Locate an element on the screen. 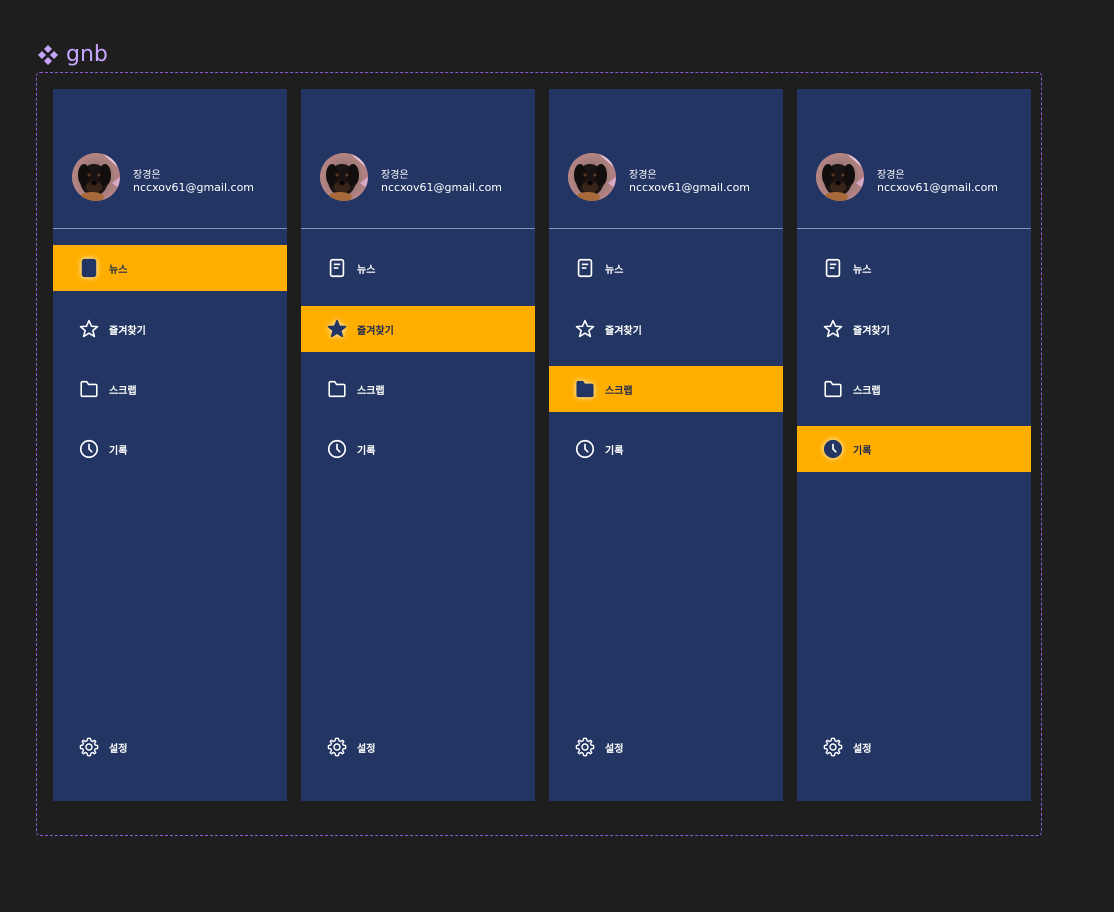  component-set-label: gnb is located at coordinates (72, 54).